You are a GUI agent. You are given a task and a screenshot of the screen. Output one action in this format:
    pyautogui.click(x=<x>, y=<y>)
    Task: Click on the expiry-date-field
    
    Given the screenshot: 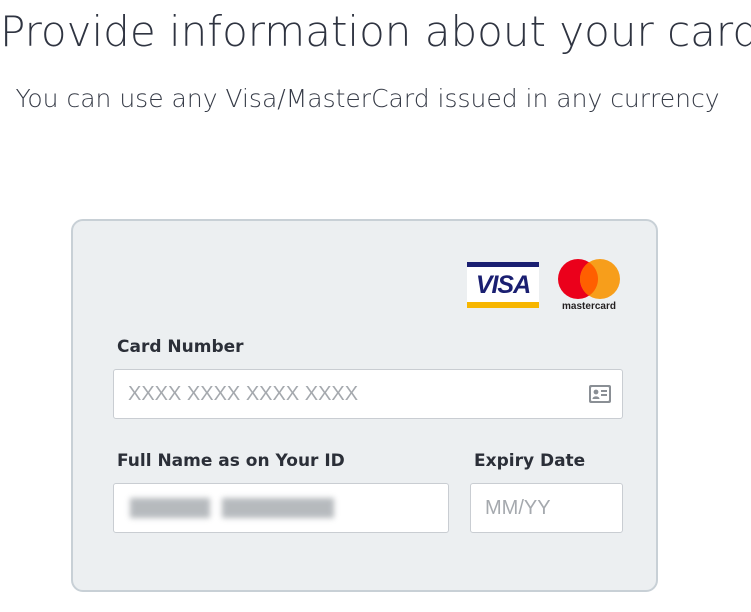 What is the action you would take?
    pyautogui.click(x=546, y=508)
    